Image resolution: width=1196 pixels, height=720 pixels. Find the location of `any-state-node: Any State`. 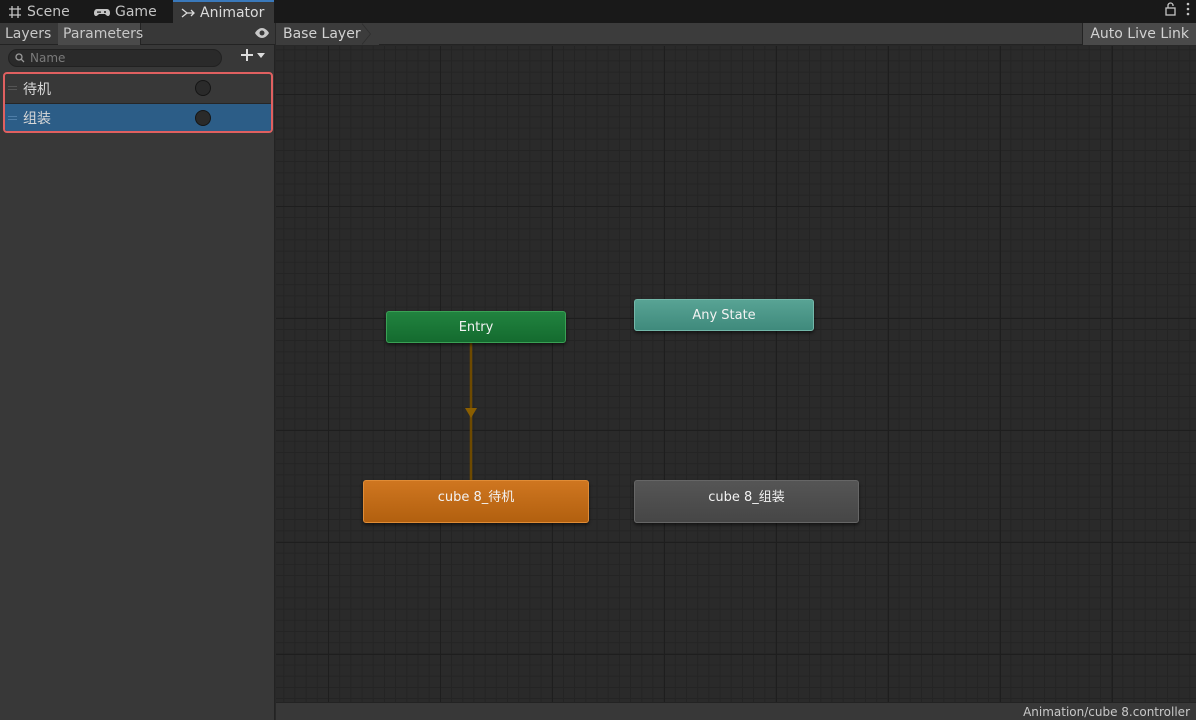

any-state-node: Any State is located at coordinates (724, 315).